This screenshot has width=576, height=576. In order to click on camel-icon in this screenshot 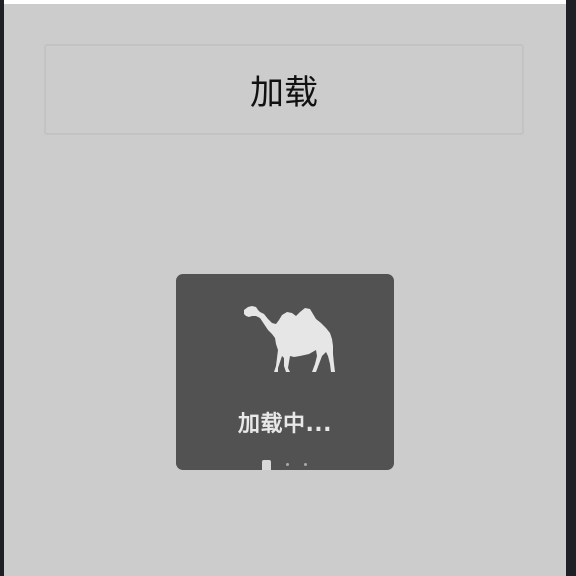, I will do `click(289, 339)`.